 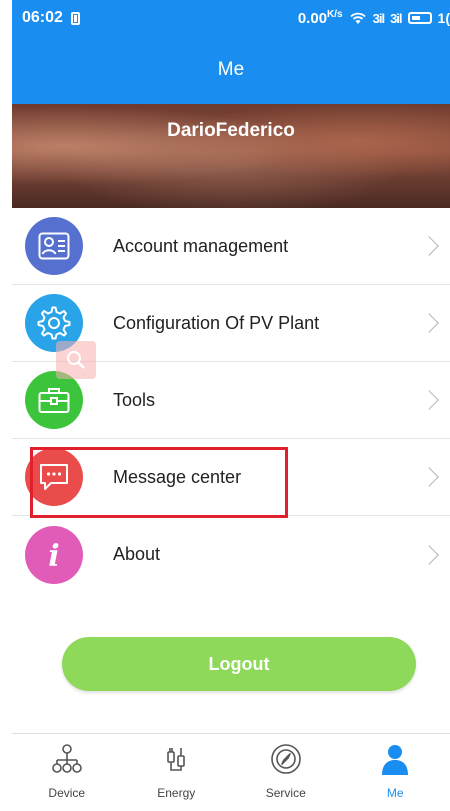 What do you see at coordinates (176, 793) in the screenshot?
I see `nav-label: Energy` at bounding box center [176, 793].